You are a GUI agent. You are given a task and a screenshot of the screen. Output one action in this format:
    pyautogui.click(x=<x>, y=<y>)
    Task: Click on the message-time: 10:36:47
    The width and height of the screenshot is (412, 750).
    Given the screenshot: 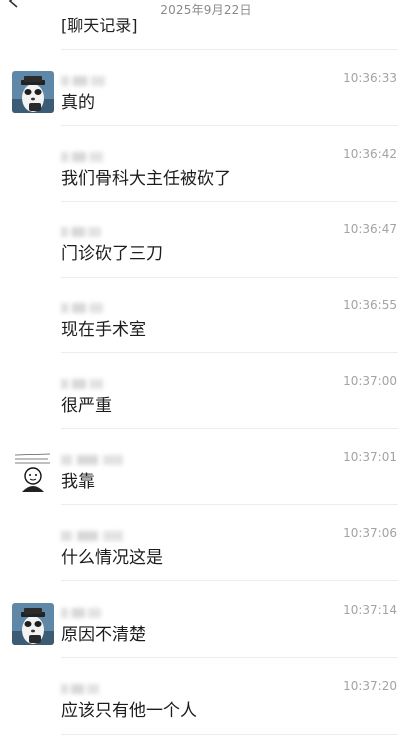 What is the action you would take?
    pyautogui.click(x=370, y=229)
    